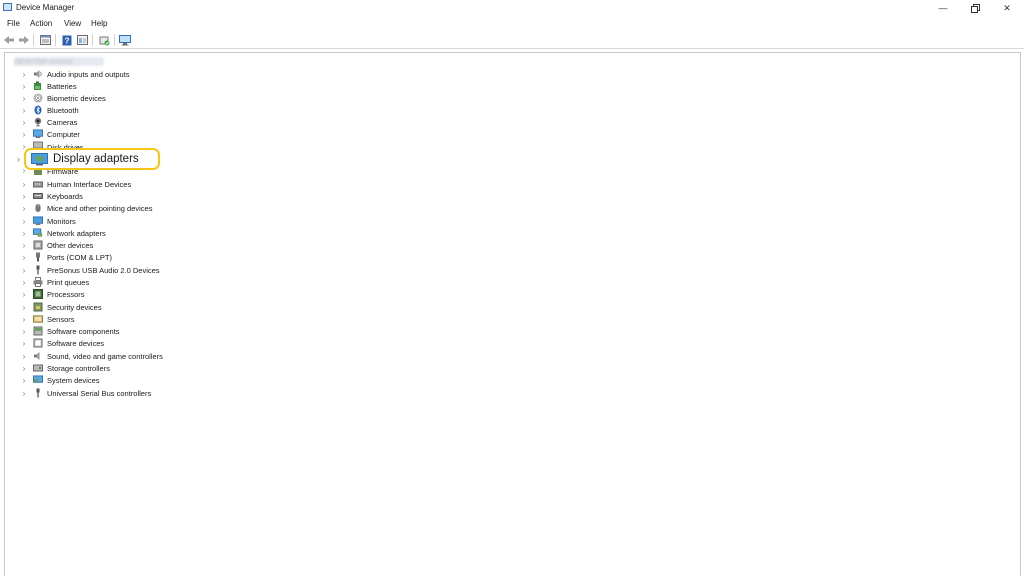 This screenshot has height=576, width=1024. Describe the element at coordinates (45, 7) in the screenshot. I see `window-title: Device Manager` at that location.